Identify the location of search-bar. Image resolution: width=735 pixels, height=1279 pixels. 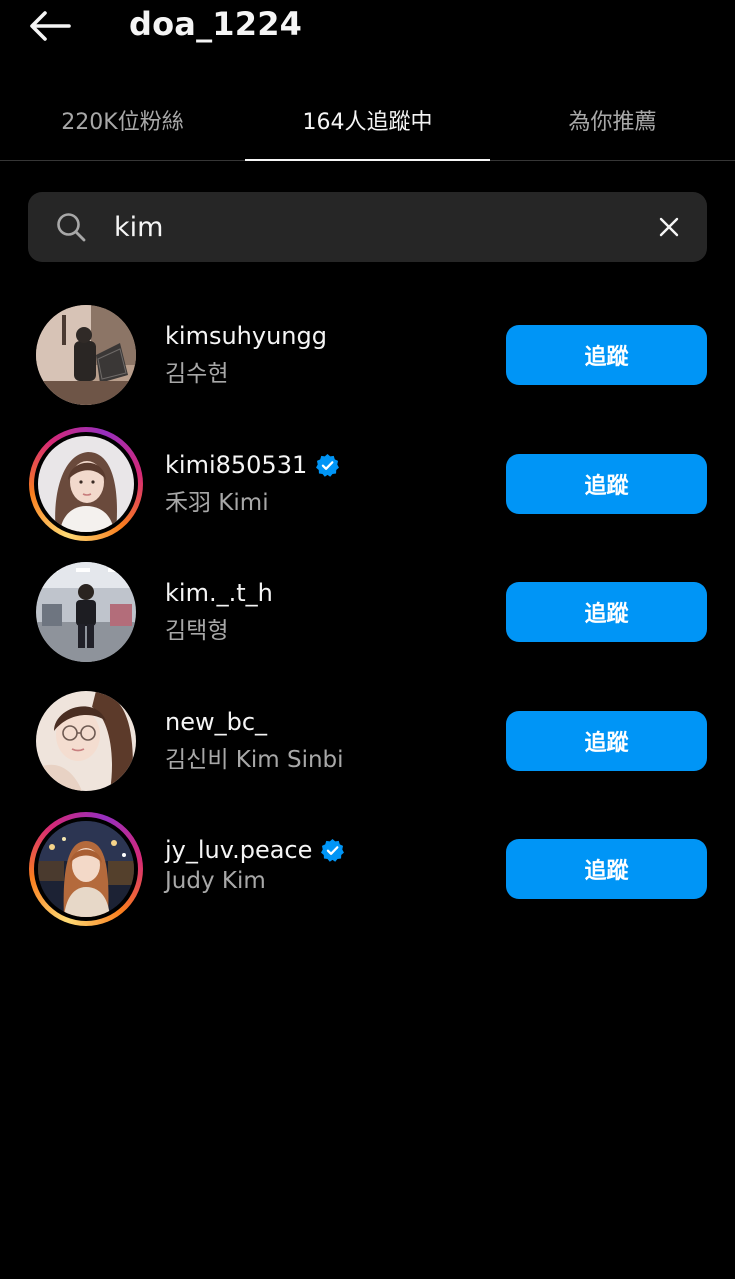
(367, 227).